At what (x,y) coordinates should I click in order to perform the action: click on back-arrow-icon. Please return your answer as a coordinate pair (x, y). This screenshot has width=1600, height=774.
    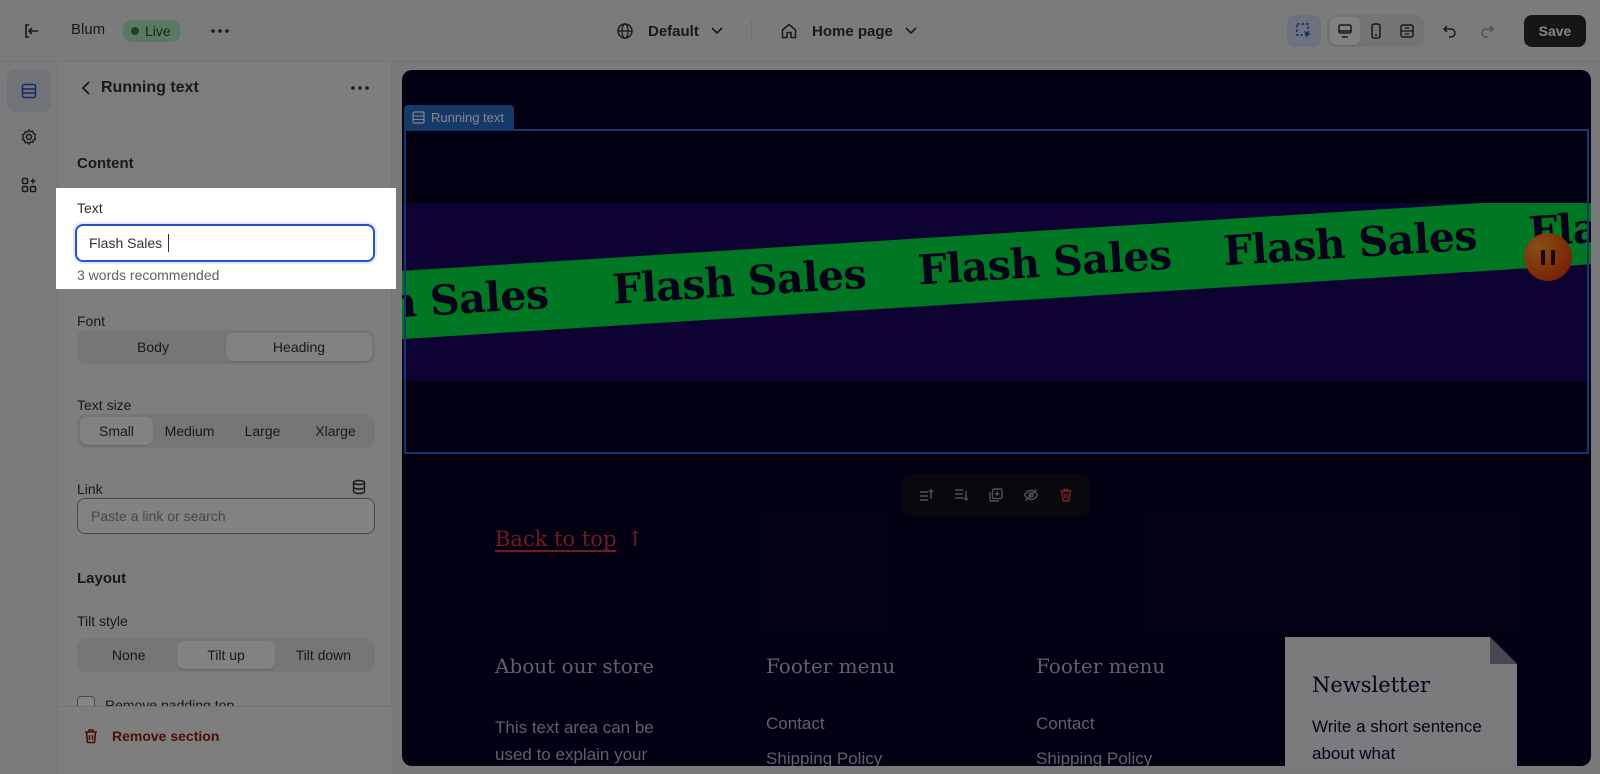
    Looking at the image, I should click on (86, 88).